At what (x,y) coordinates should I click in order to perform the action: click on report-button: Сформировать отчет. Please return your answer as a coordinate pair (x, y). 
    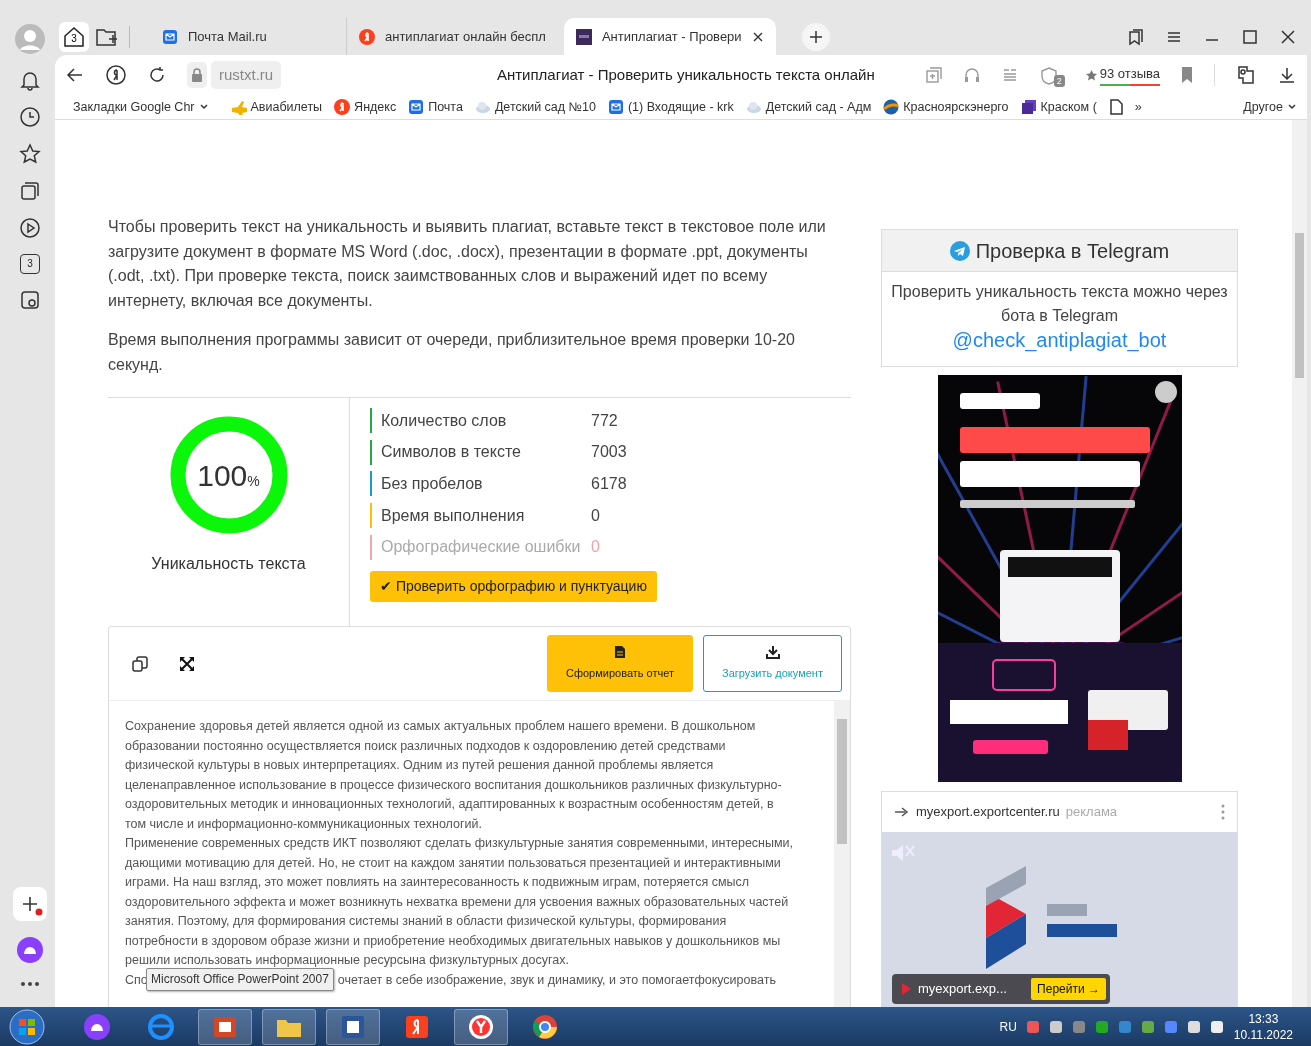
    Looking at the image, I should click on (620, 663).